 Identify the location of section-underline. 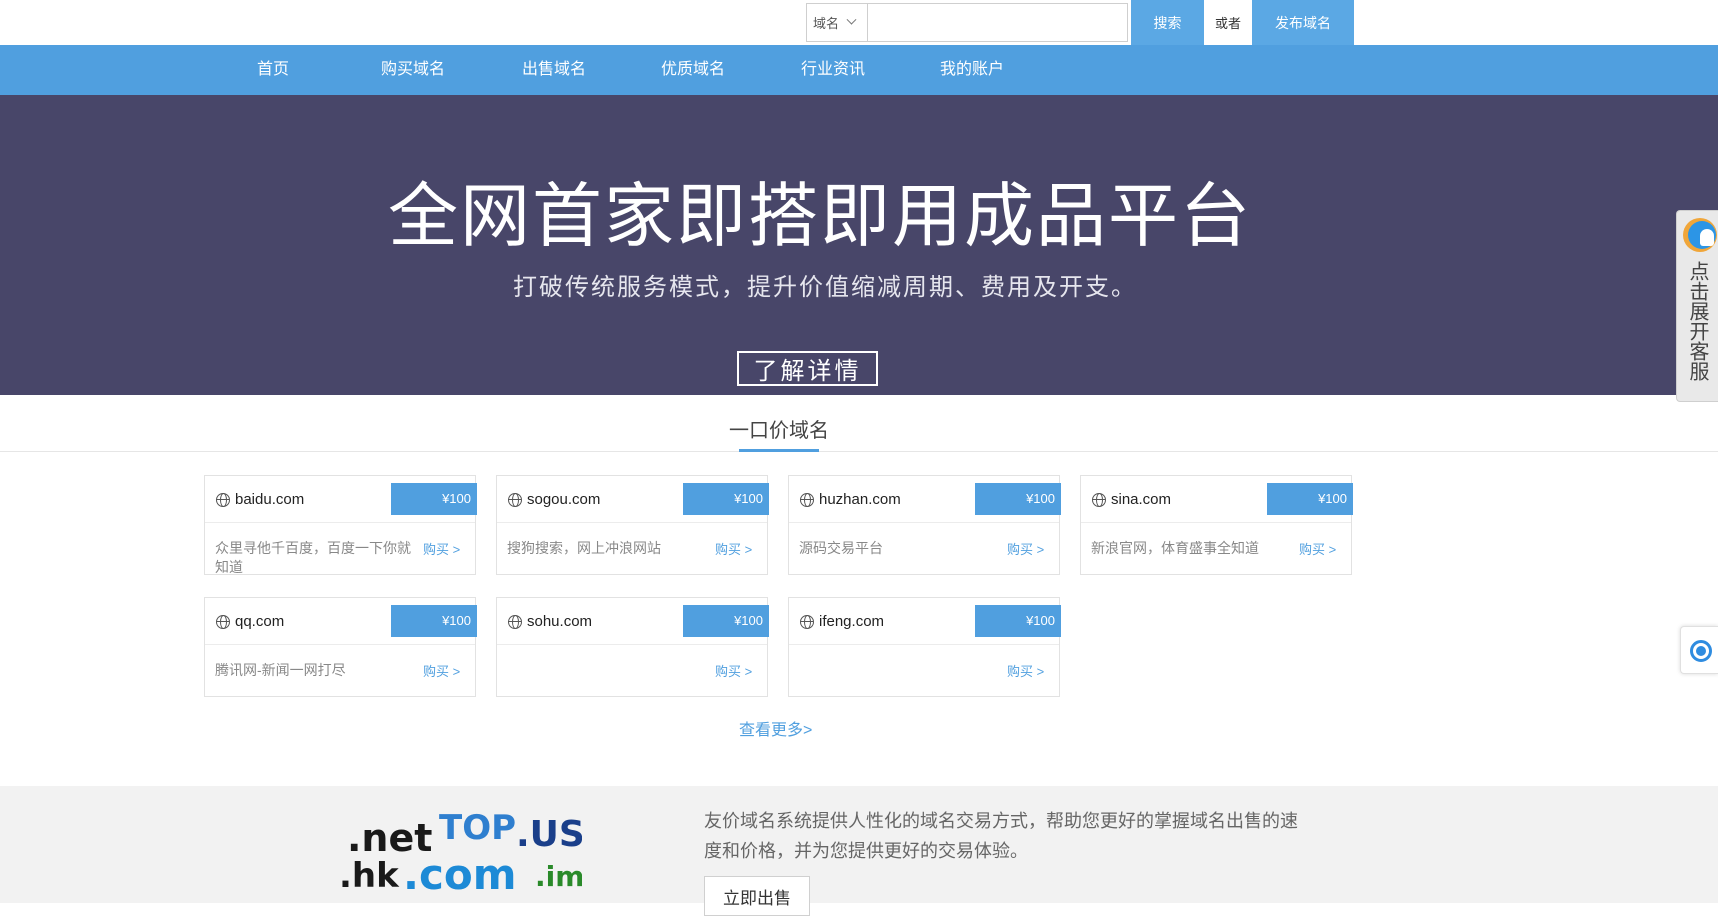
(779, 450).